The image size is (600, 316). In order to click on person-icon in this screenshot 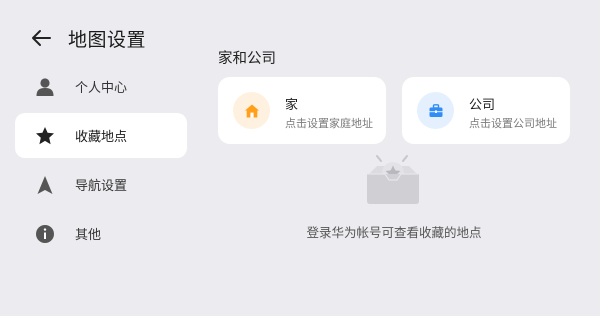, I will do `click(45, 87)`.